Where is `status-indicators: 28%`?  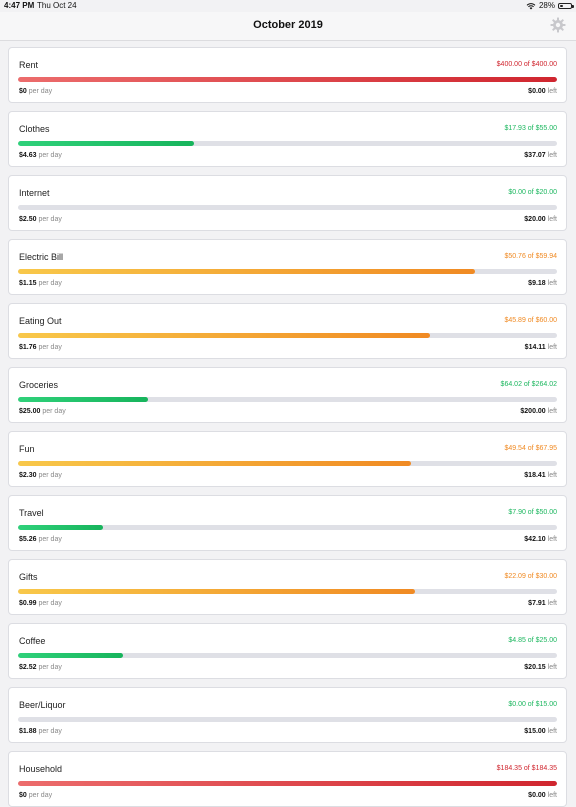 status-indicators: 28% is located at coordinates (550, 5).